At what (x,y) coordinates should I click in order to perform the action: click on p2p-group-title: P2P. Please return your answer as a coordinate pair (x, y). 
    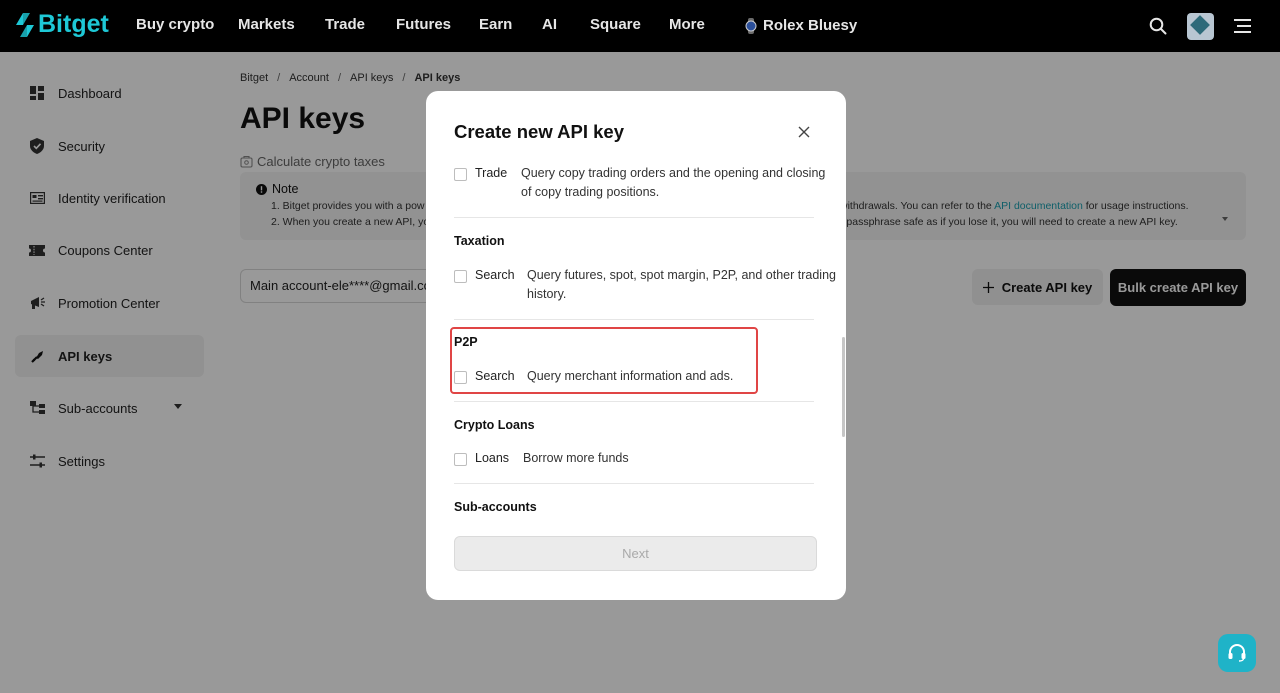
    Looking at the image, I should click on (466, 342).